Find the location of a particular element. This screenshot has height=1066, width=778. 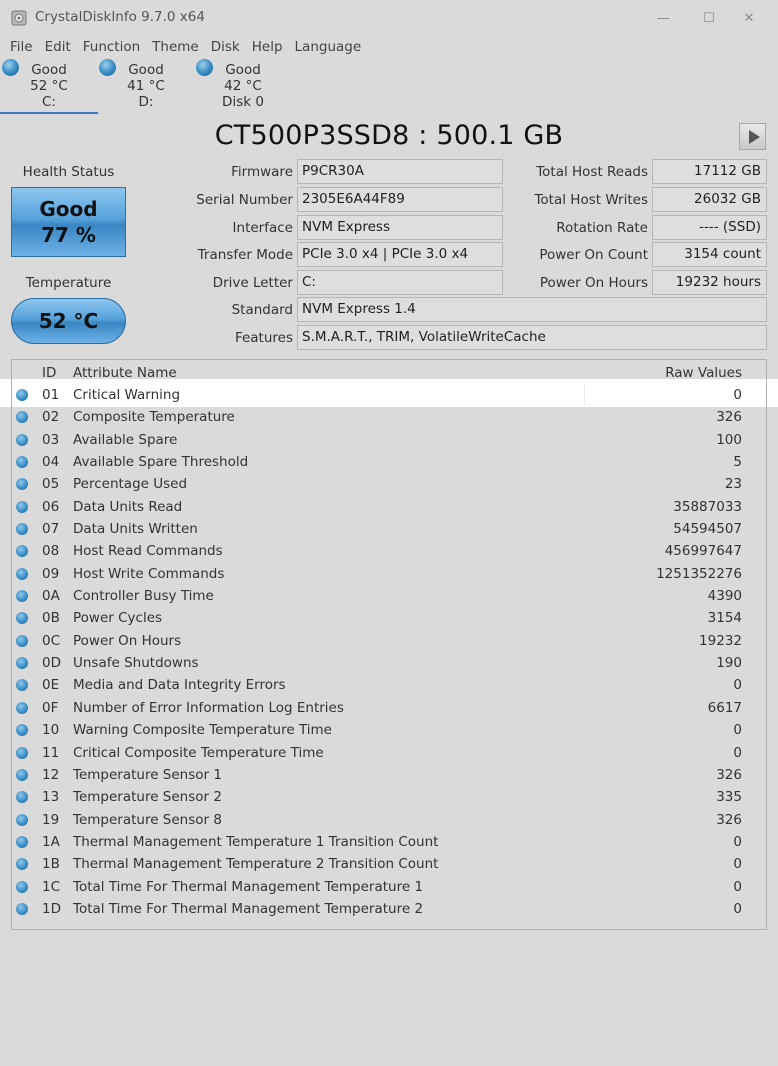

close-button: ✕ is located at coordinates (749, 18).